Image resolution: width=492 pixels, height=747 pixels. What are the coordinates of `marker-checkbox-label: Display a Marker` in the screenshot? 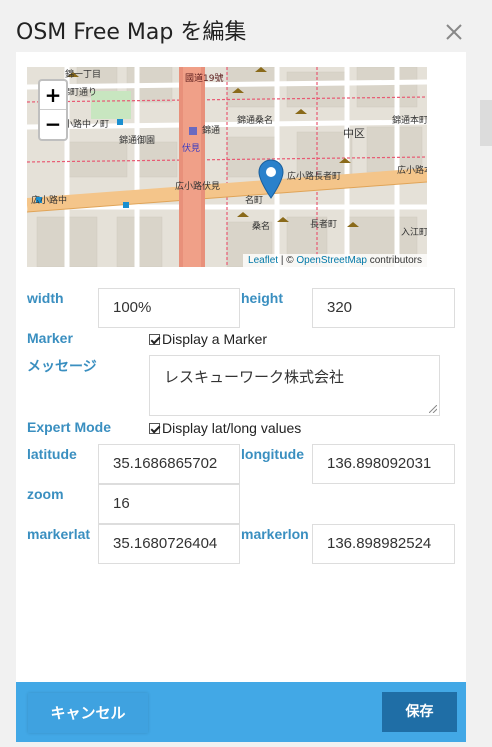 It's located at (215, 339).